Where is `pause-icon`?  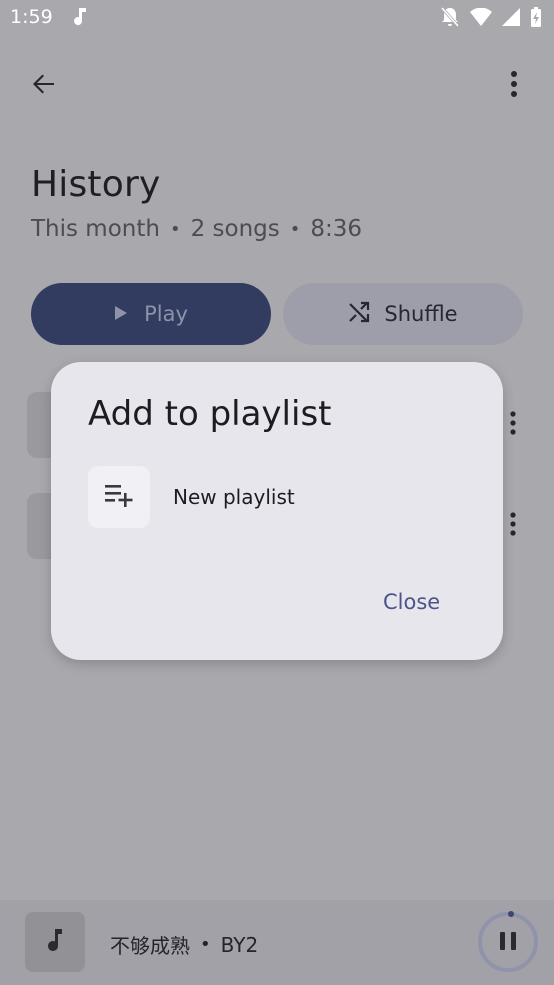 pause-icon is located at coordinates (502, 941).